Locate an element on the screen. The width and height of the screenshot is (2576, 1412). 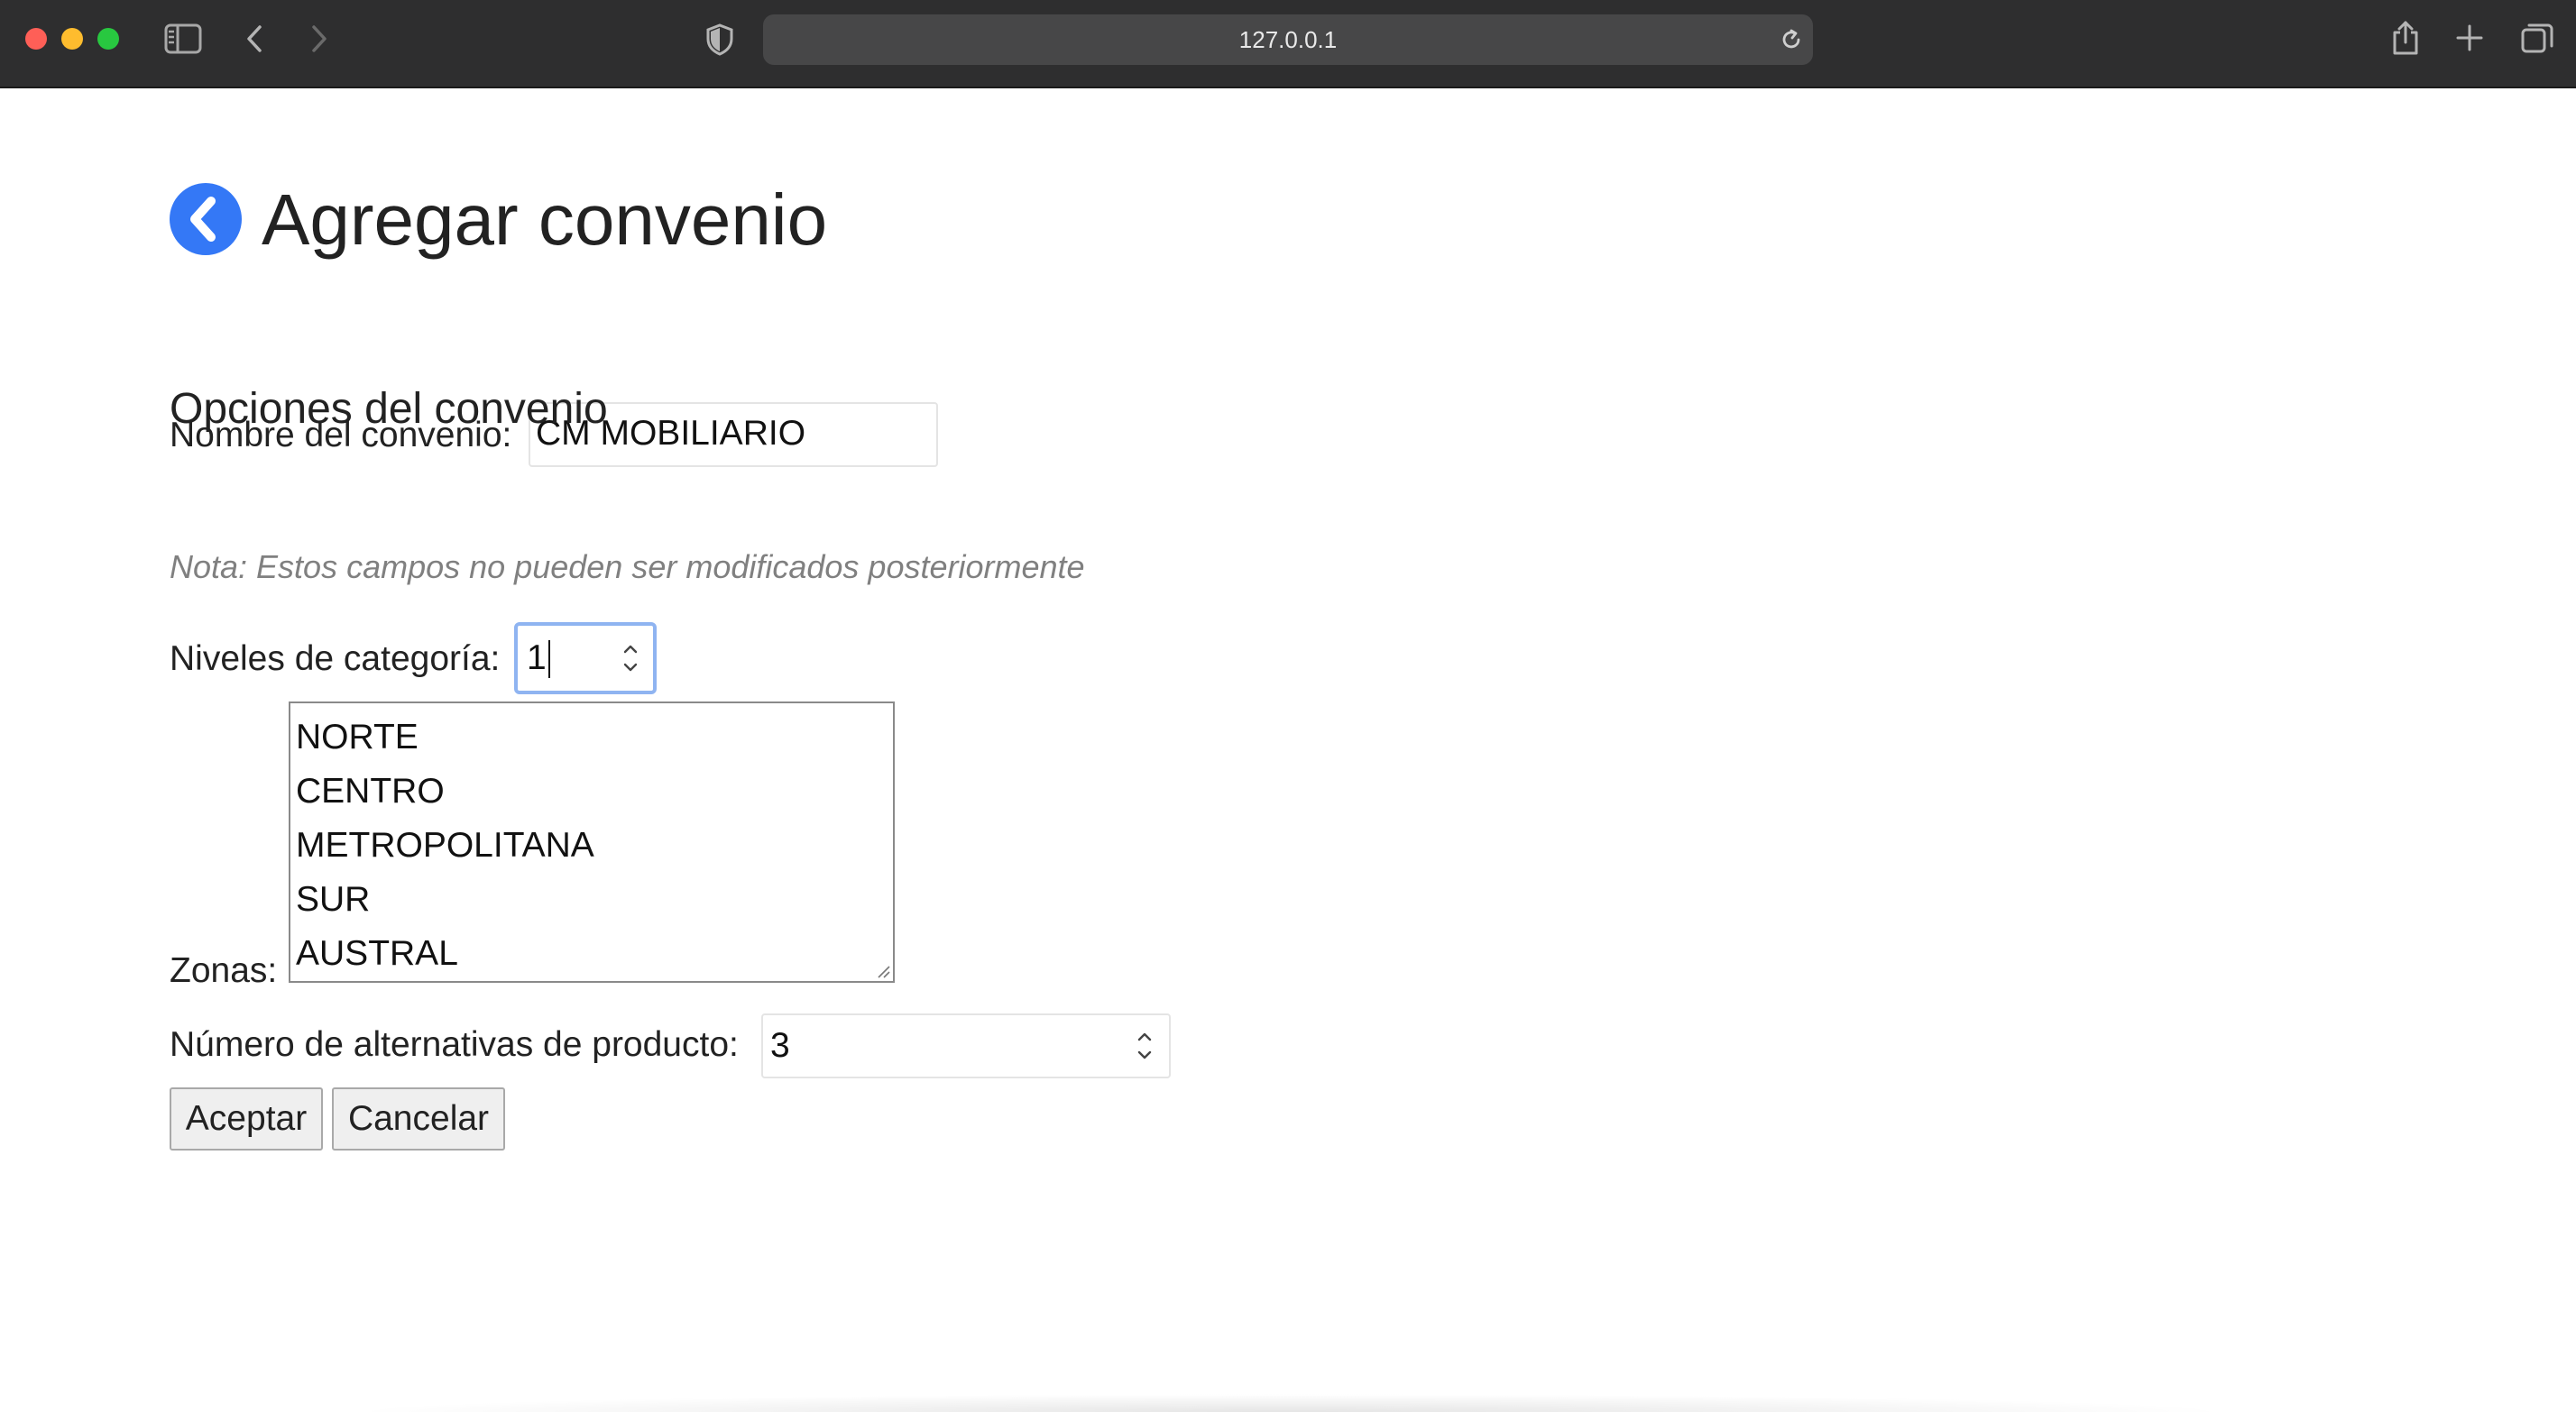
back-button is located at coordinates (206, 219).